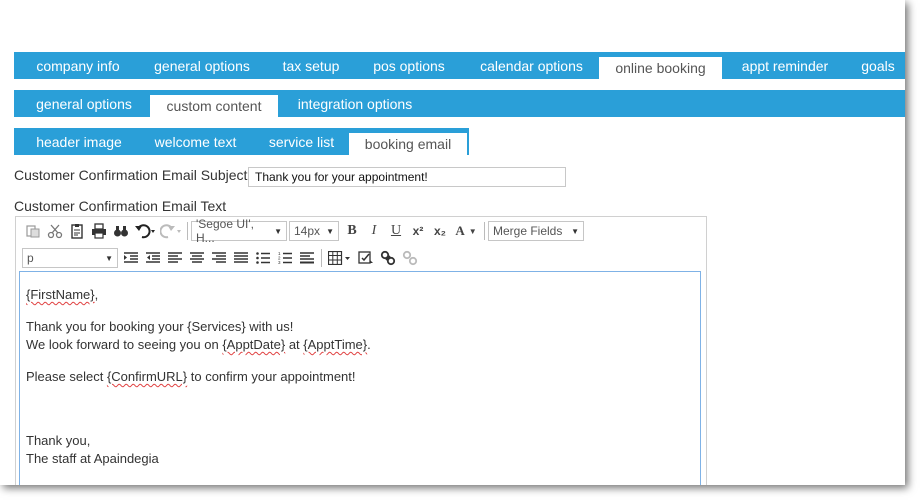  Describe the element at coordinates (409, 65) in the screenshot. I see `tab-pos-options: pos options` at that location.